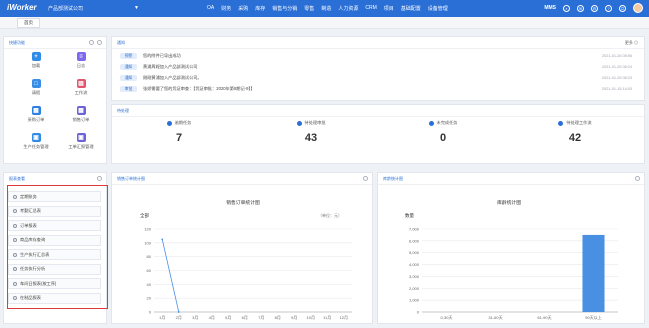  What do you see at coordinates (81, 87) in the screenshot?
I see `quick-item: ▤ 工作流` at bounding box center [81, 87].